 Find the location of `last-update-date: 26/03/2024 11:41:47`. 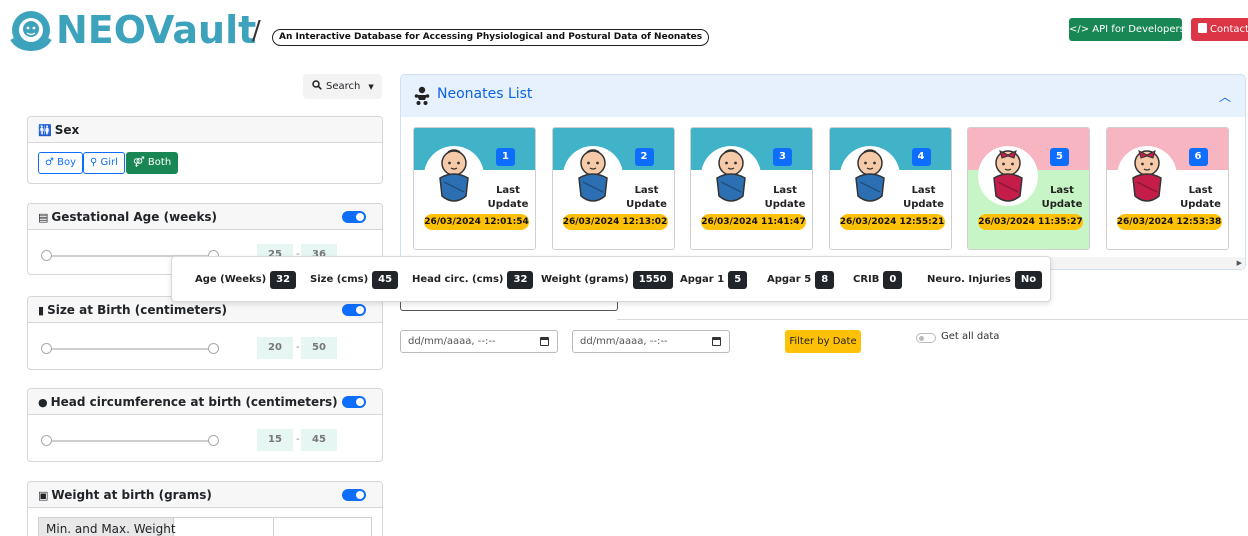

last-update-date: 26/03/2024 11:41:47 is located at coordinates (753, 222).